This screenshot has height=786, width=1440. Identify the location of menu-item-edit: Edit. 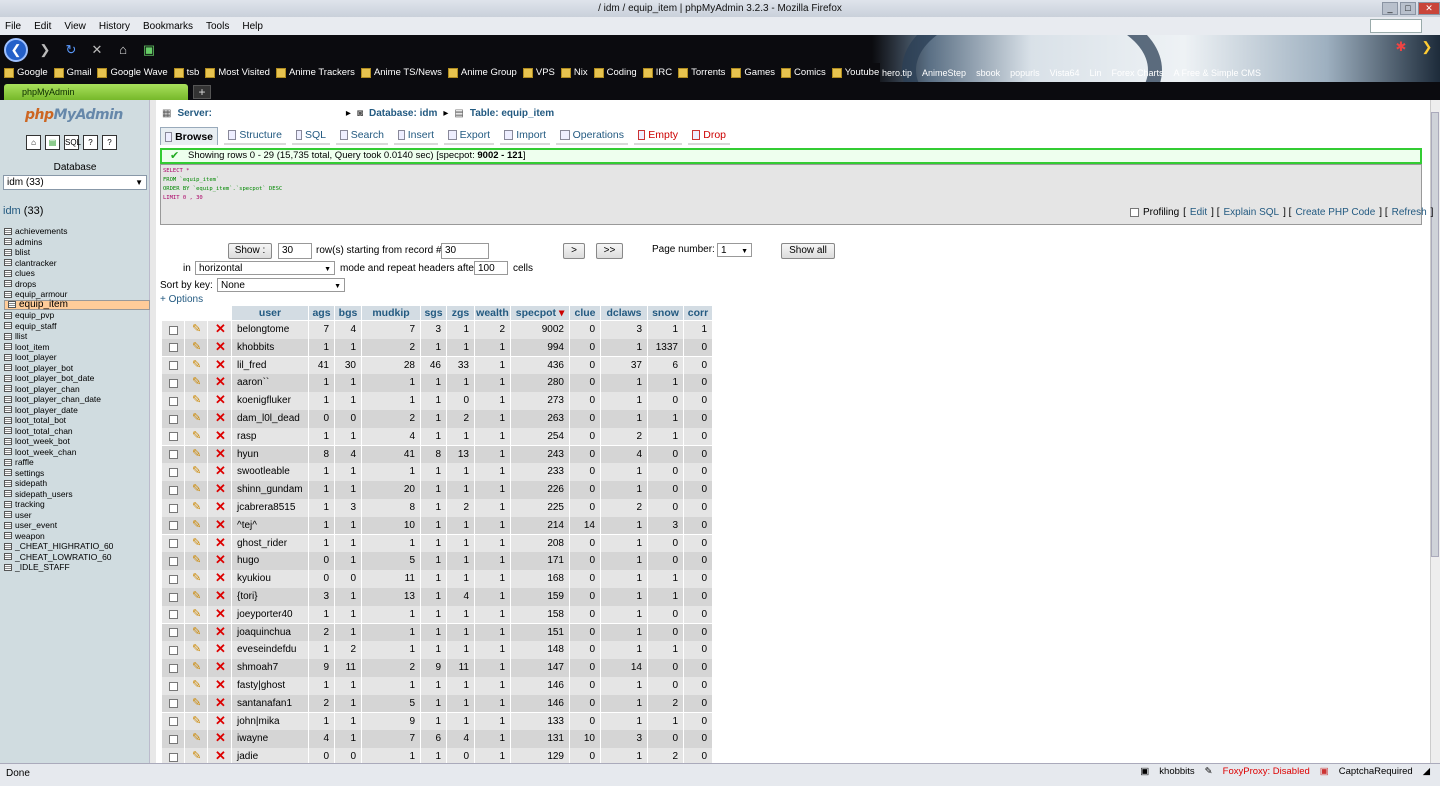
(42, 26).